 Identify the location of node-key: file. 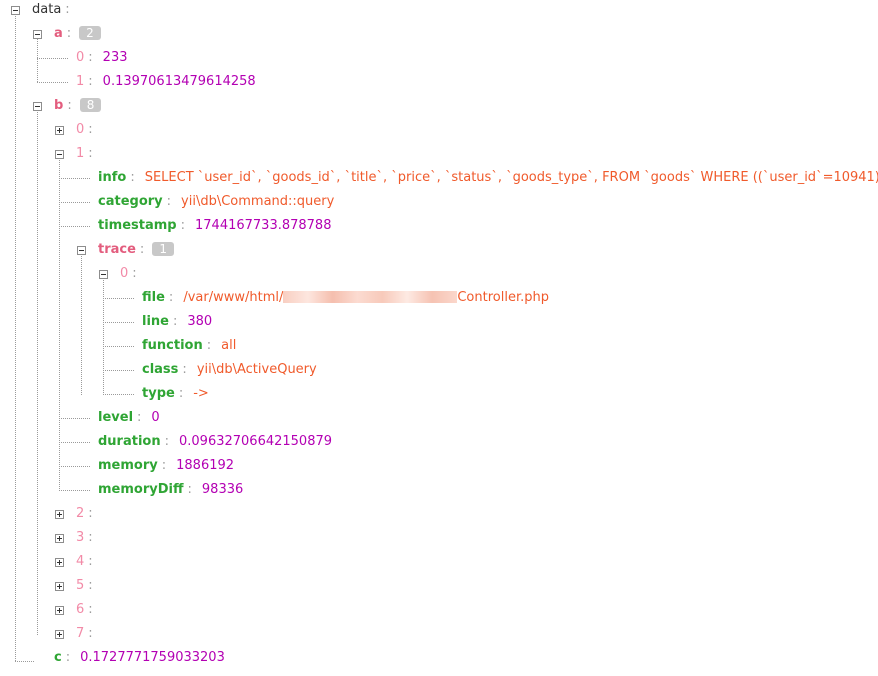
(153, 297).